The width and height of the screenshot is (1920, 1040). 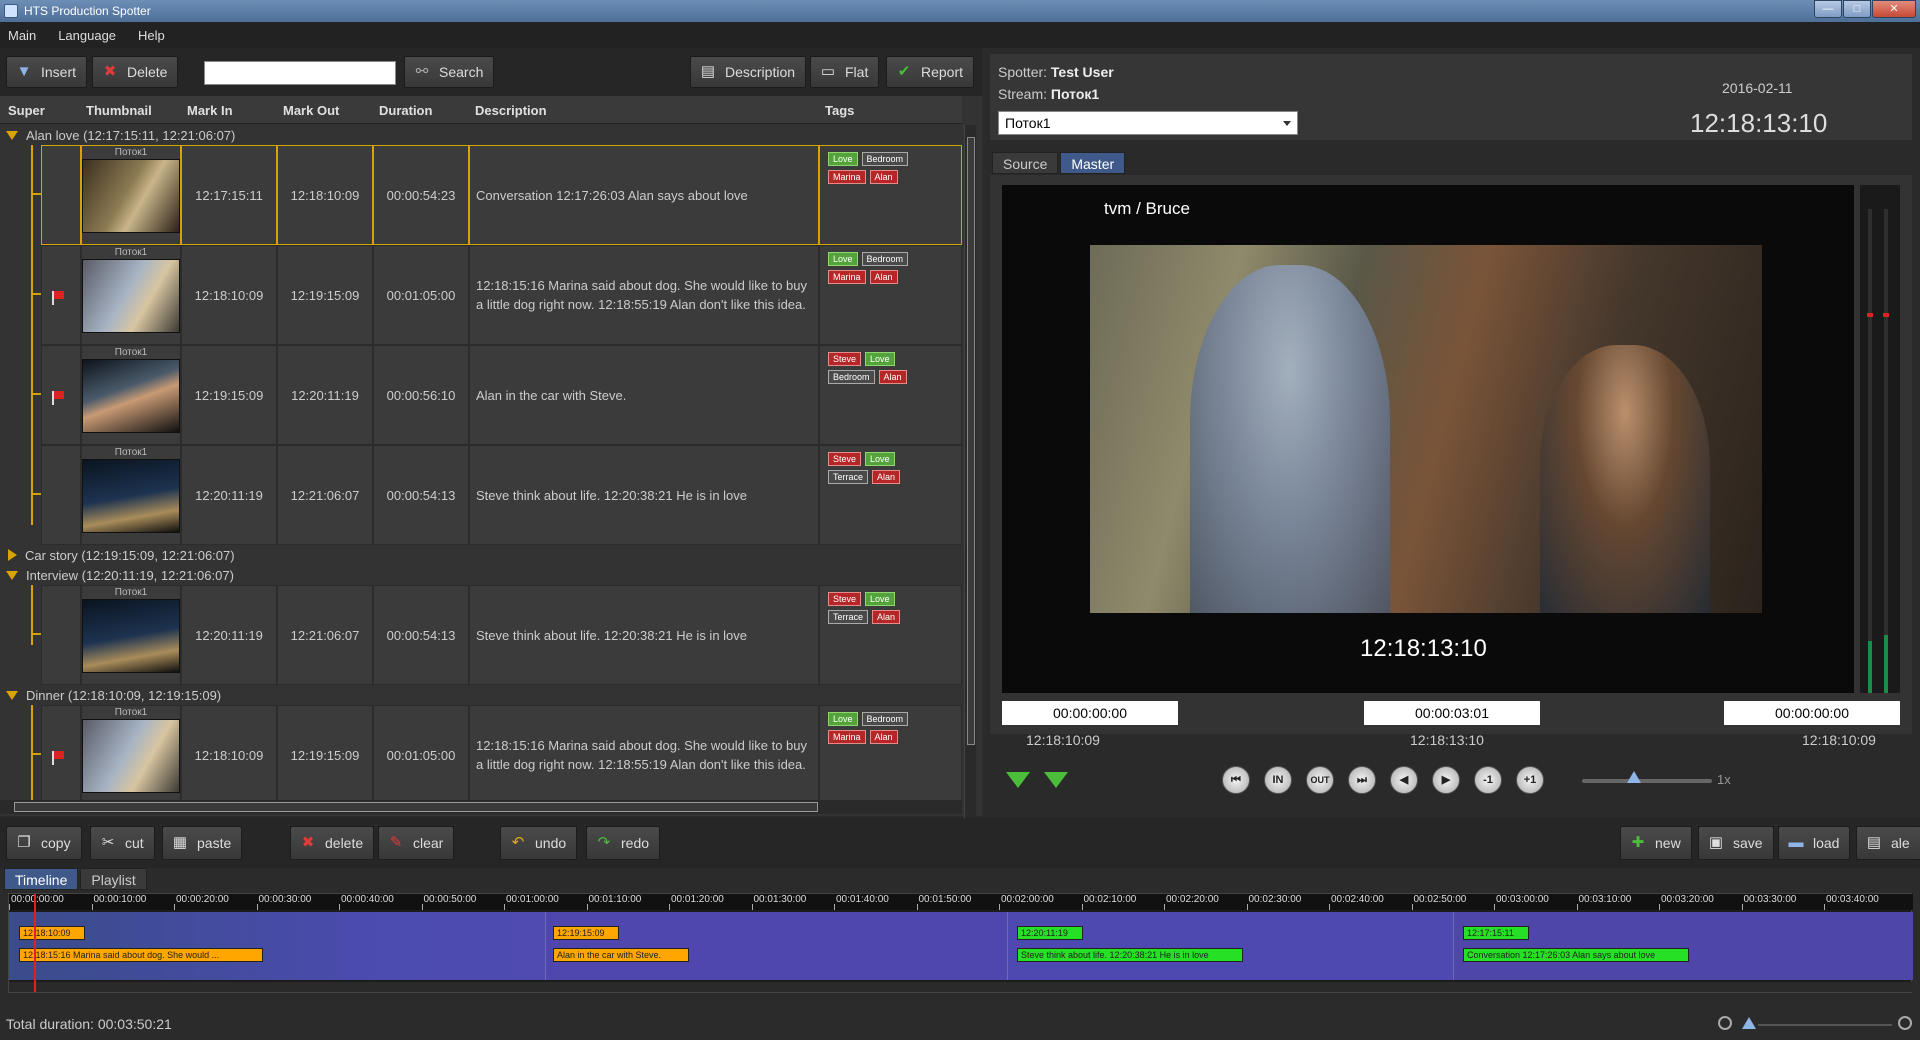 What do you see at coordinates (1656, 843) in the screenshot?
I see `new-button: ✚ new` at bounding box center [1656, 843].